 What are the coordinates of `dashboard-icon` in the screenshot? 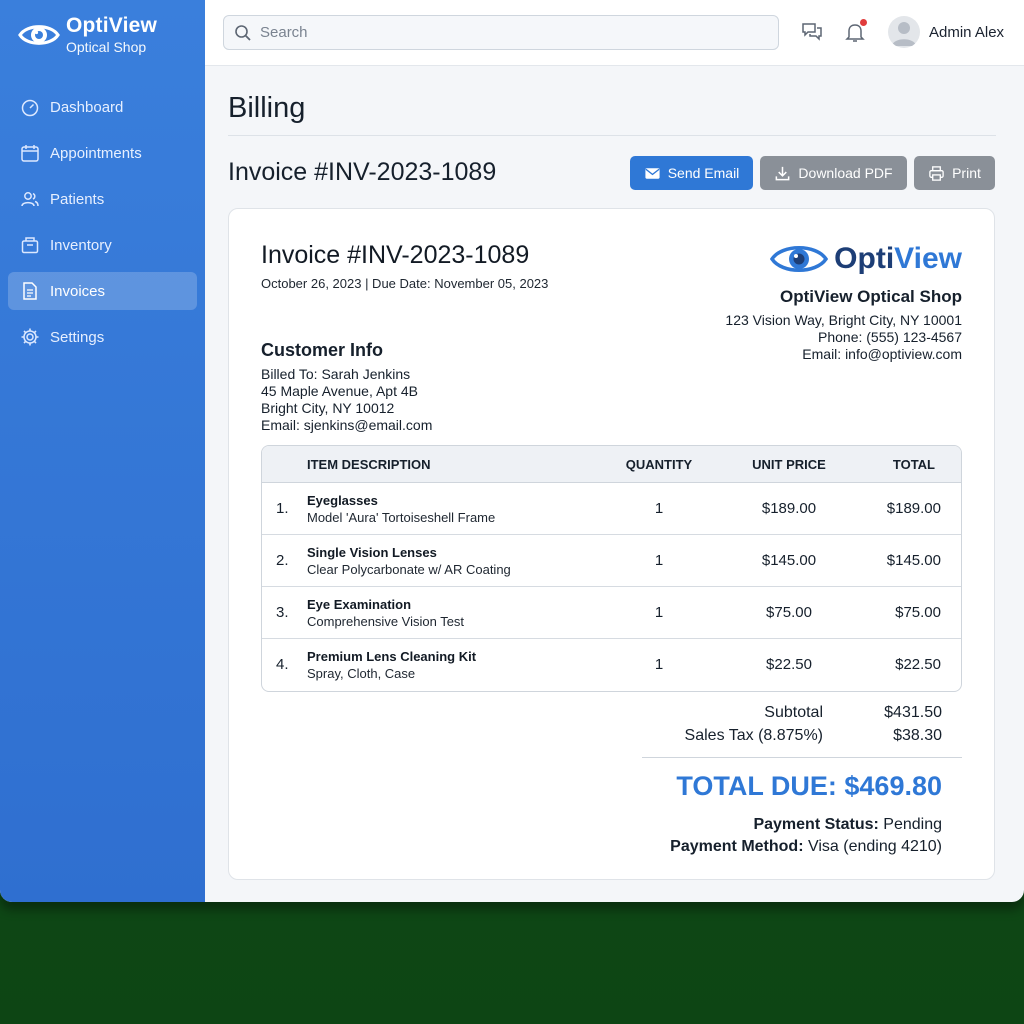 It's located at (30, 108).